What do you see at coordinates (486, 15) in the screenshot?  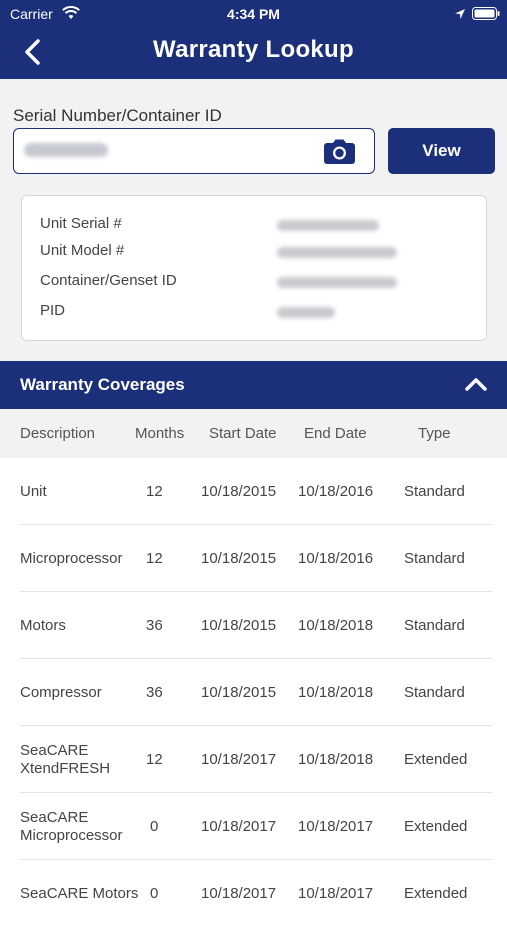 I see `battery-icon` at bounding box center [486, 15].